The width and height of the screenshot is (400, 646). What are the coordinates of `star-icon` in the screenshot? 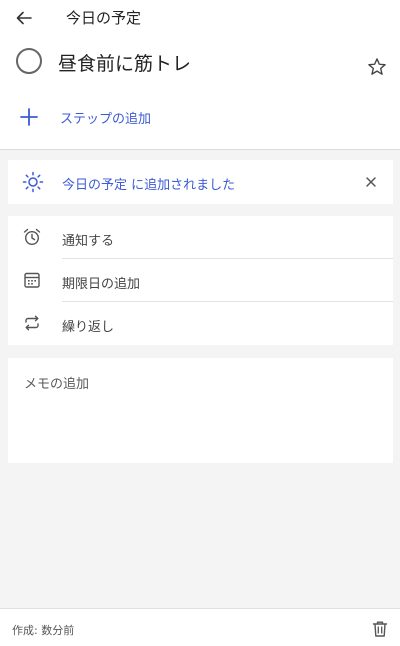 It's located at (377, 66).